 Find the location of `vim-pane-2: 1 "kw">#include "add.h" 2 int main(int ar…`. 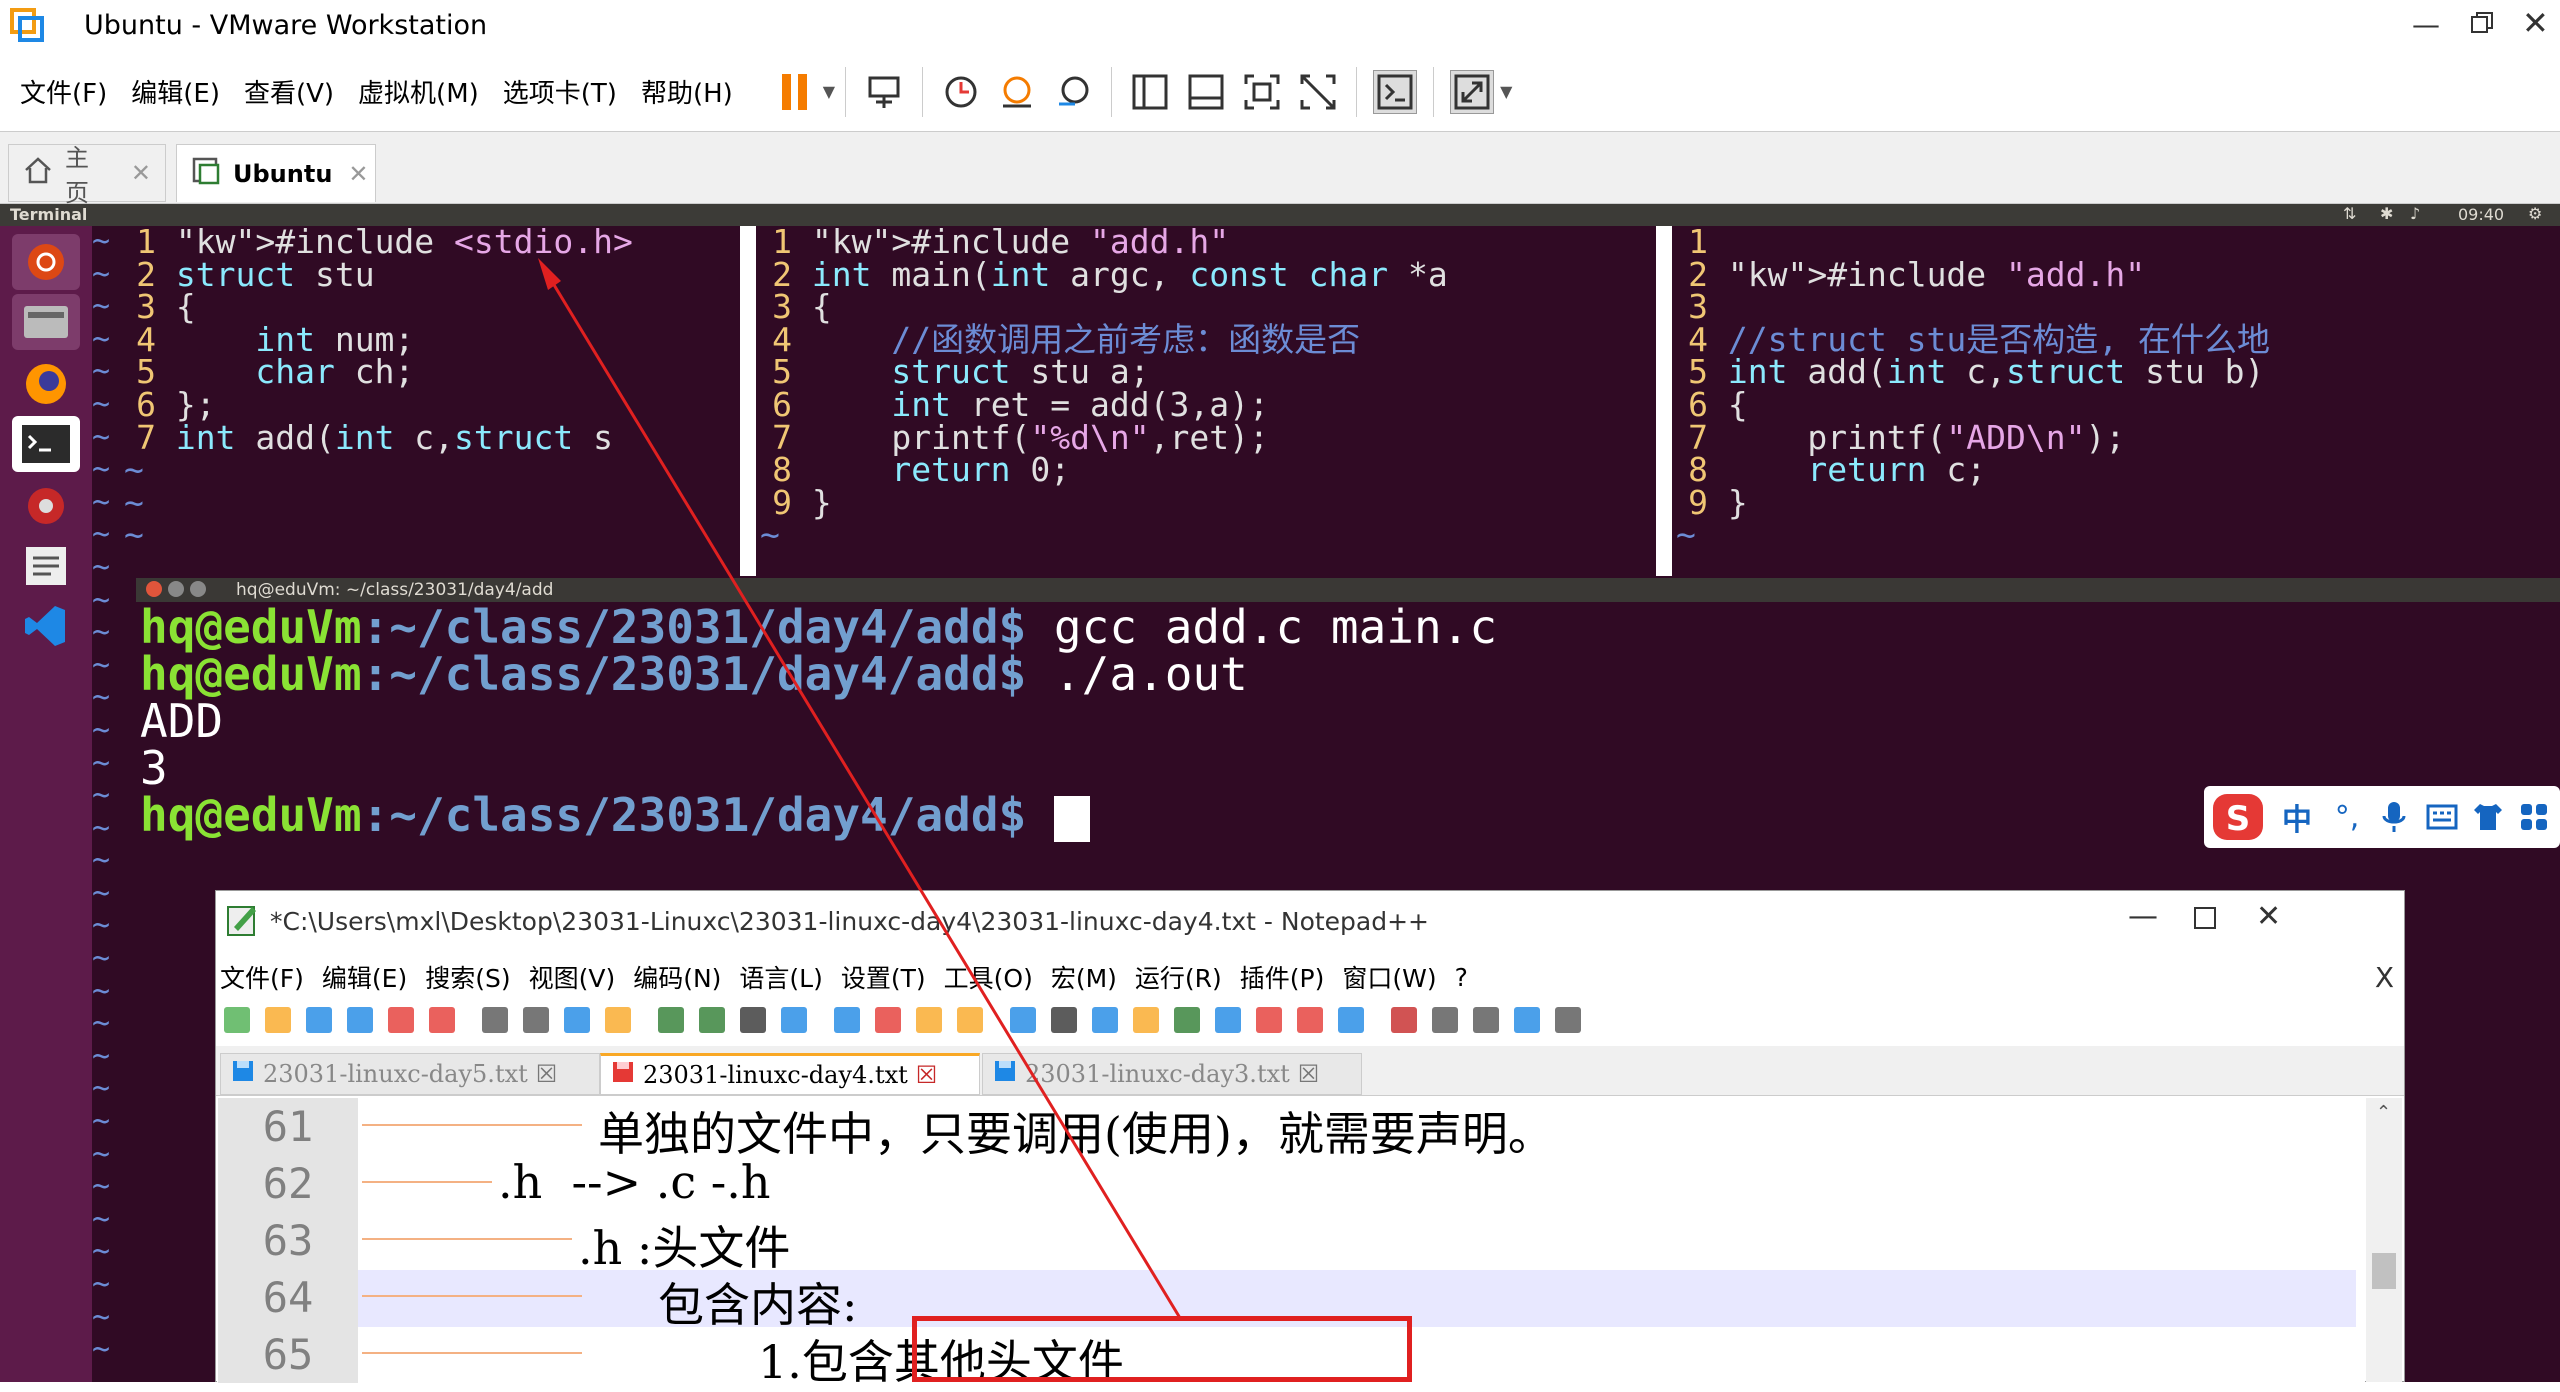

vim-pane-2: 1 "kw">#include "add.h" 2 int main(int ar… is located at coordinates (1208, 401).